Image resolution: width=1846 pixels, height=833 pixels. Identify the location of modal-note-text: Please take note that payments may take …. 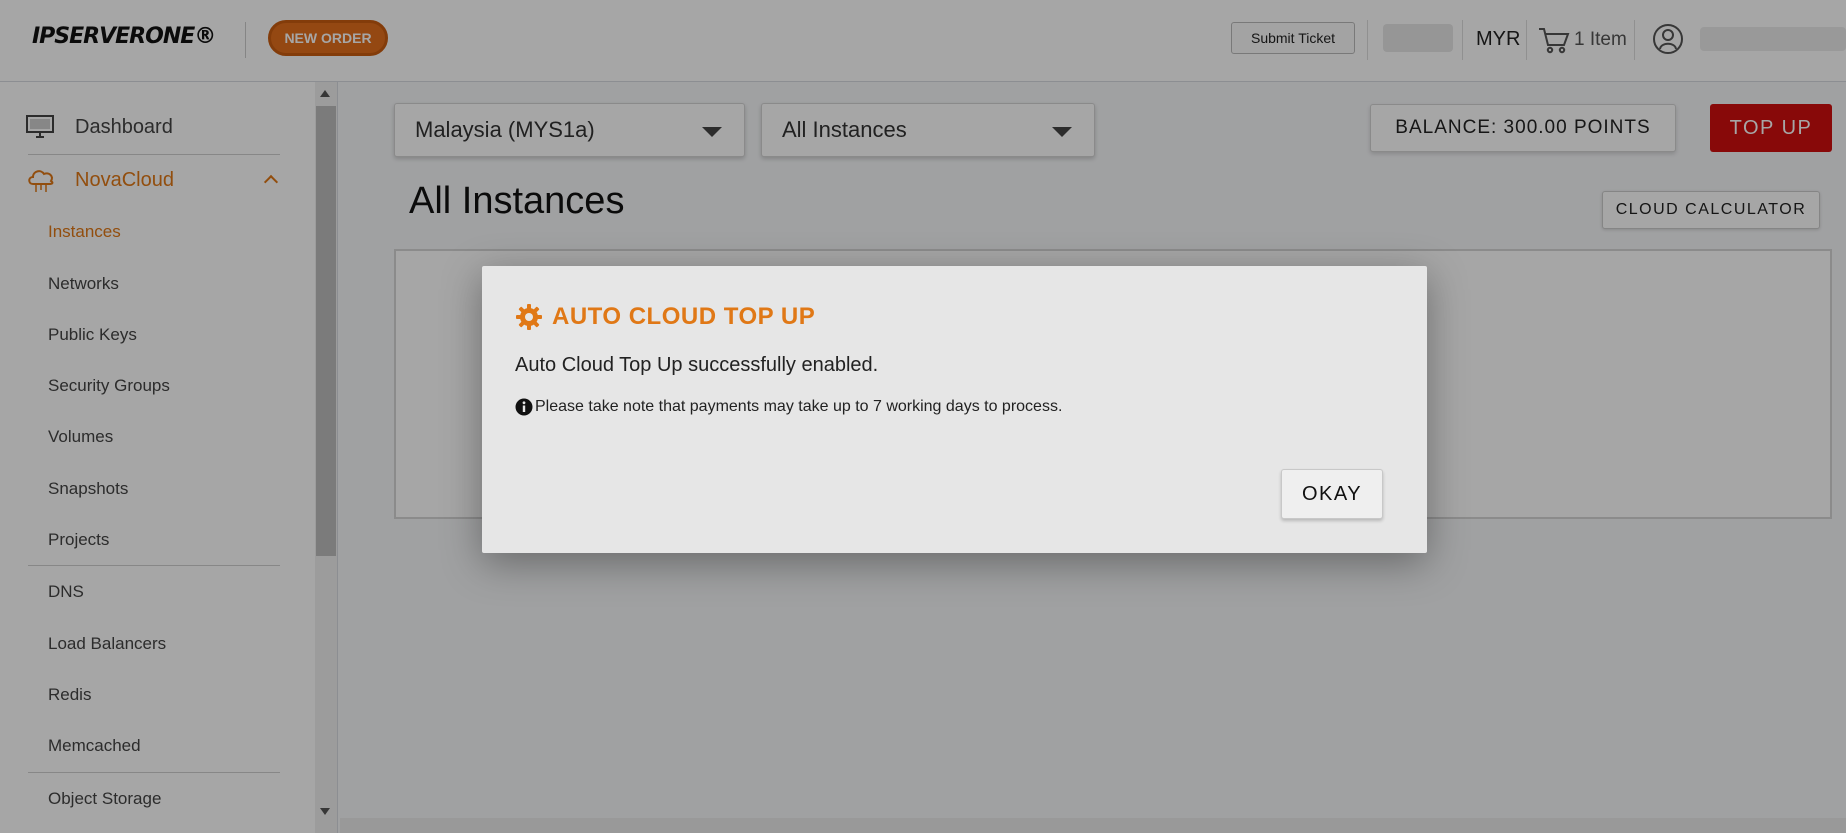
(799, 406).